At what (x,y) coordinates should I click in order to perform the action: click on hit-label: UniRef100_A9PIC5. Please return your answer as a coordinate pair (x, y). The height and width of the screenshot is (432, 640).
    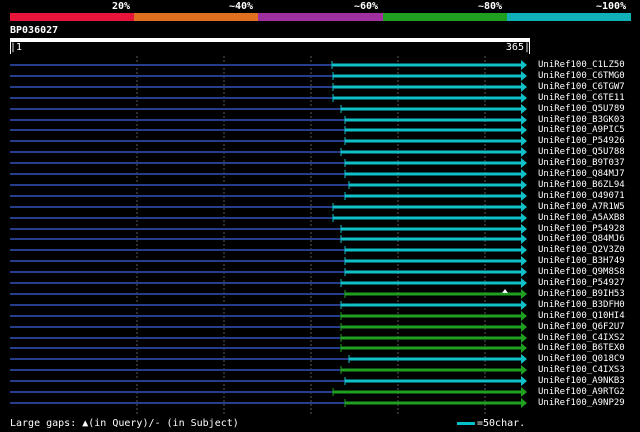
    Looking at the image, I should click on (581, 130).